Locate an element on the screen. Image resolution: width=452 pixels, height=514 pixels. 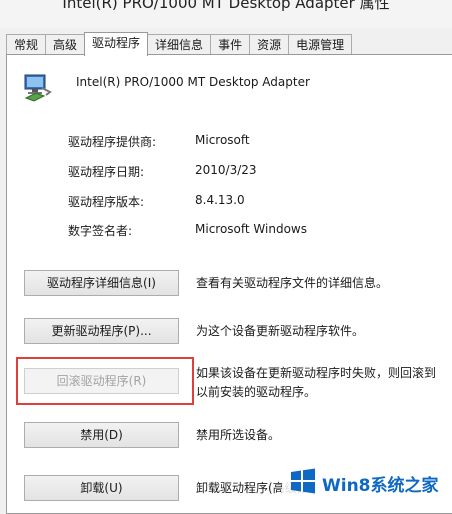
provider-label: 驱动程序提供商: is located at coordinates (112, 142).